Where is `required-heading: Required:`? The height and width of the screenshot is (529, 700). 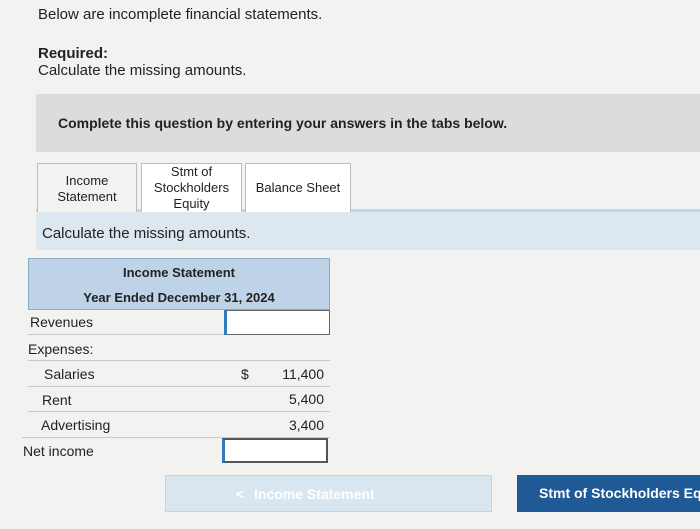 required-heading: Required: is located at coordinates (73, 53).